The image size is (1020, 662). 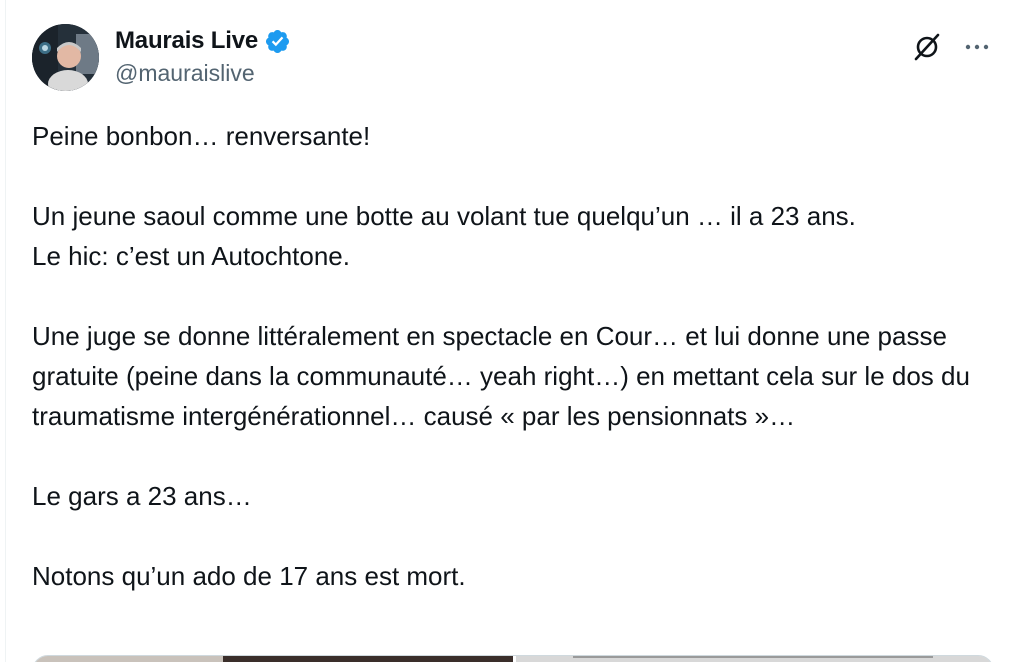 What do you see at coordinates (191, 256) in the screenshot?
I see `tweet-paragraph-2b: Le hic: c’est un Autochtone.` at bounding box center [191, 256].